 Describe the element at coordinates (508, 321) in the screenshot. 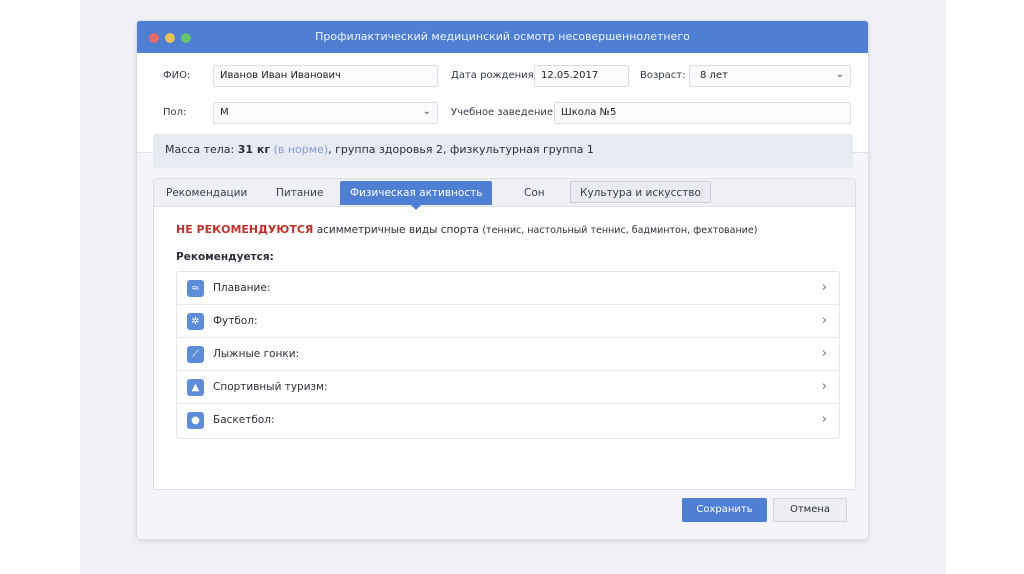

I see `list-item-football: ✲ Футбол: ›` at that location.